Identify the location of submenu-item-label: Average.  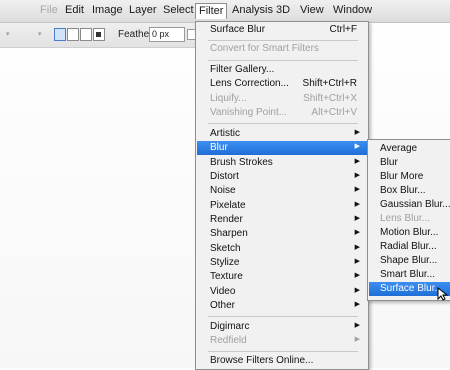
(399, 148).